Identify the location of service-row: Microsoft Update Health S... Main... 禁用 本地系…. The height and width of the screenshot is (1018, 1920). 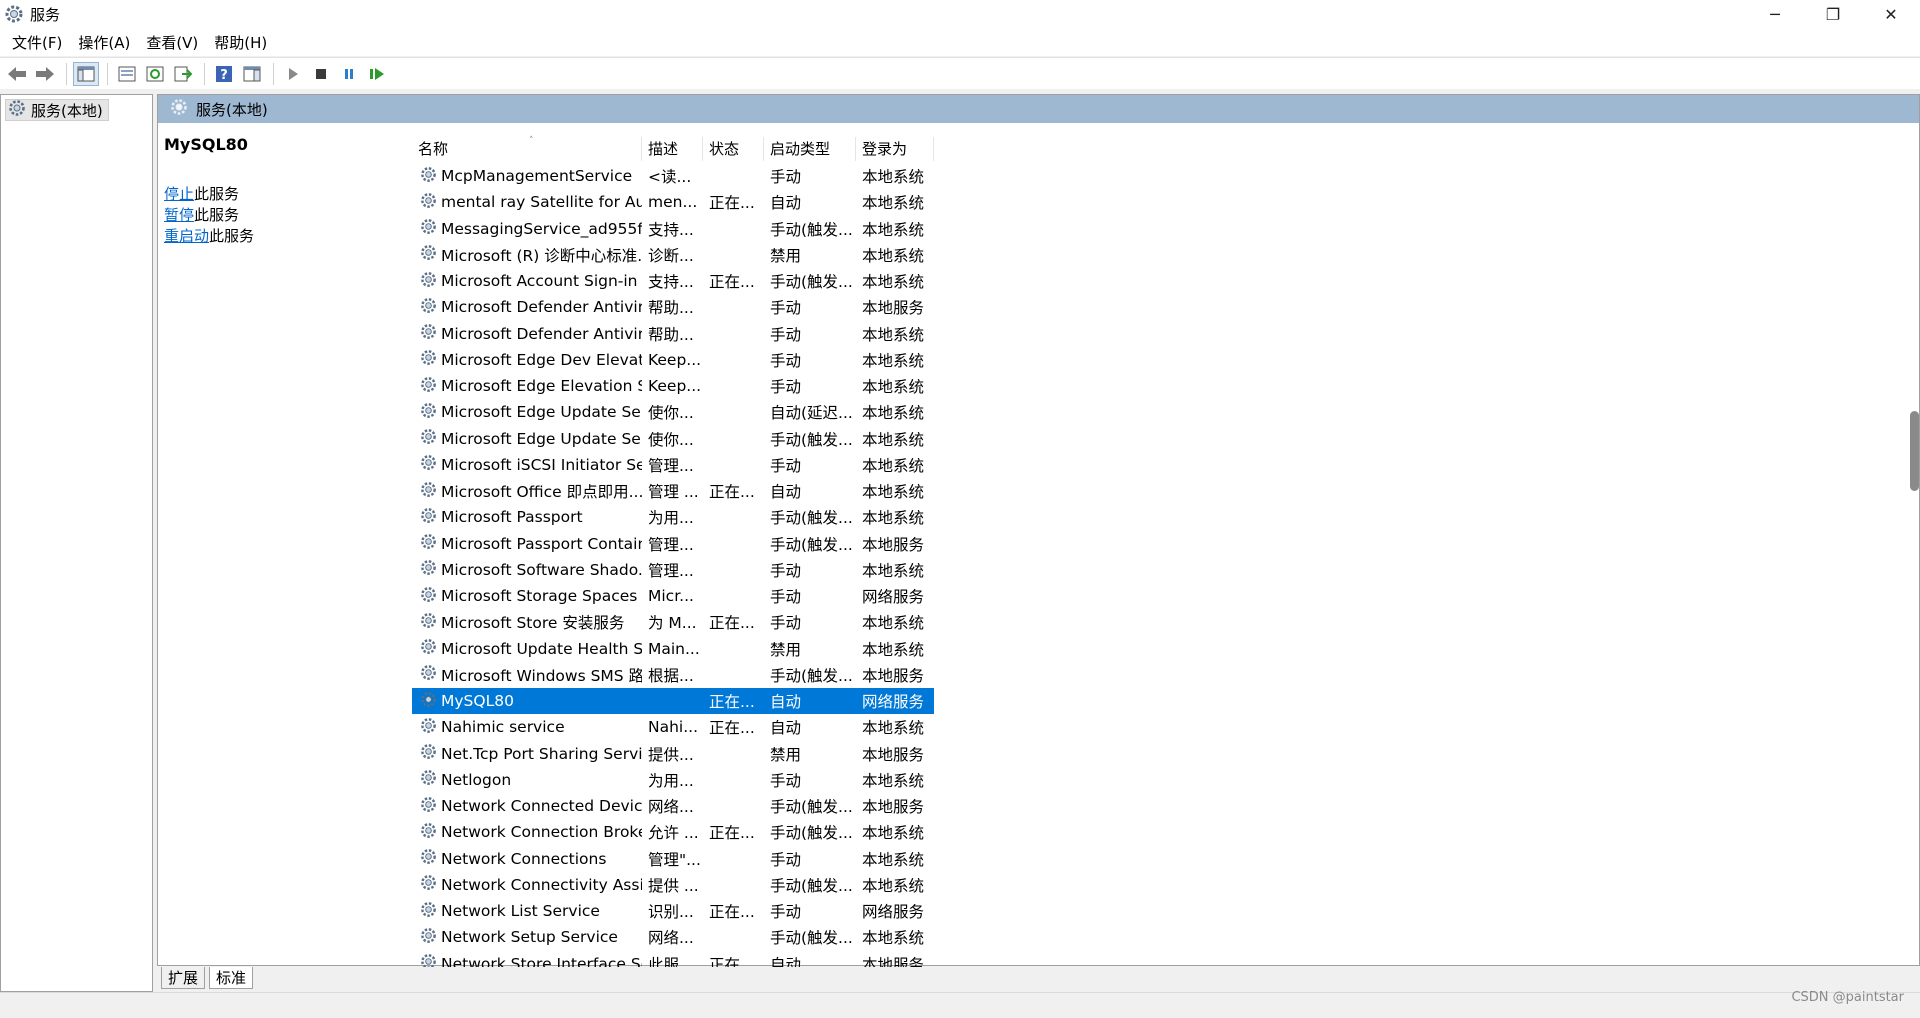
(673, 649).